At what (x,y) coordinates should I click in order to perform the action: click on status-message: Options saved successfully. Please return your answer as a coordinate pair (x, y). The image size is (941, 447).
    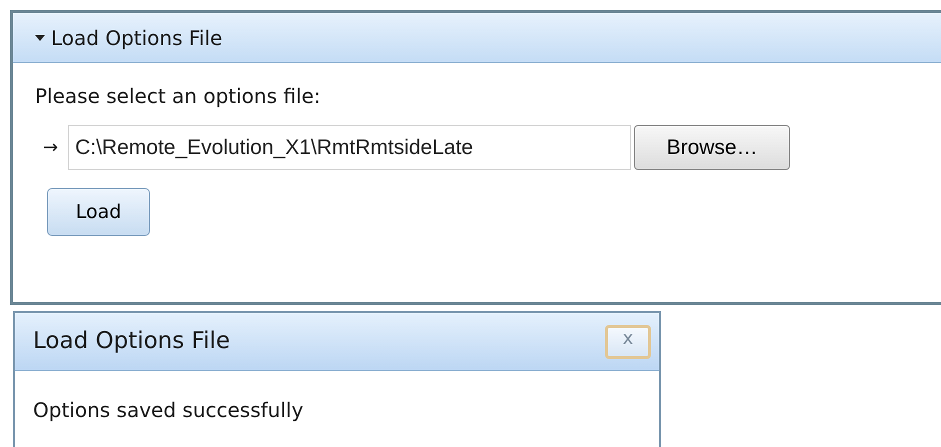
    Looking at the image, I should click on (168, 410).